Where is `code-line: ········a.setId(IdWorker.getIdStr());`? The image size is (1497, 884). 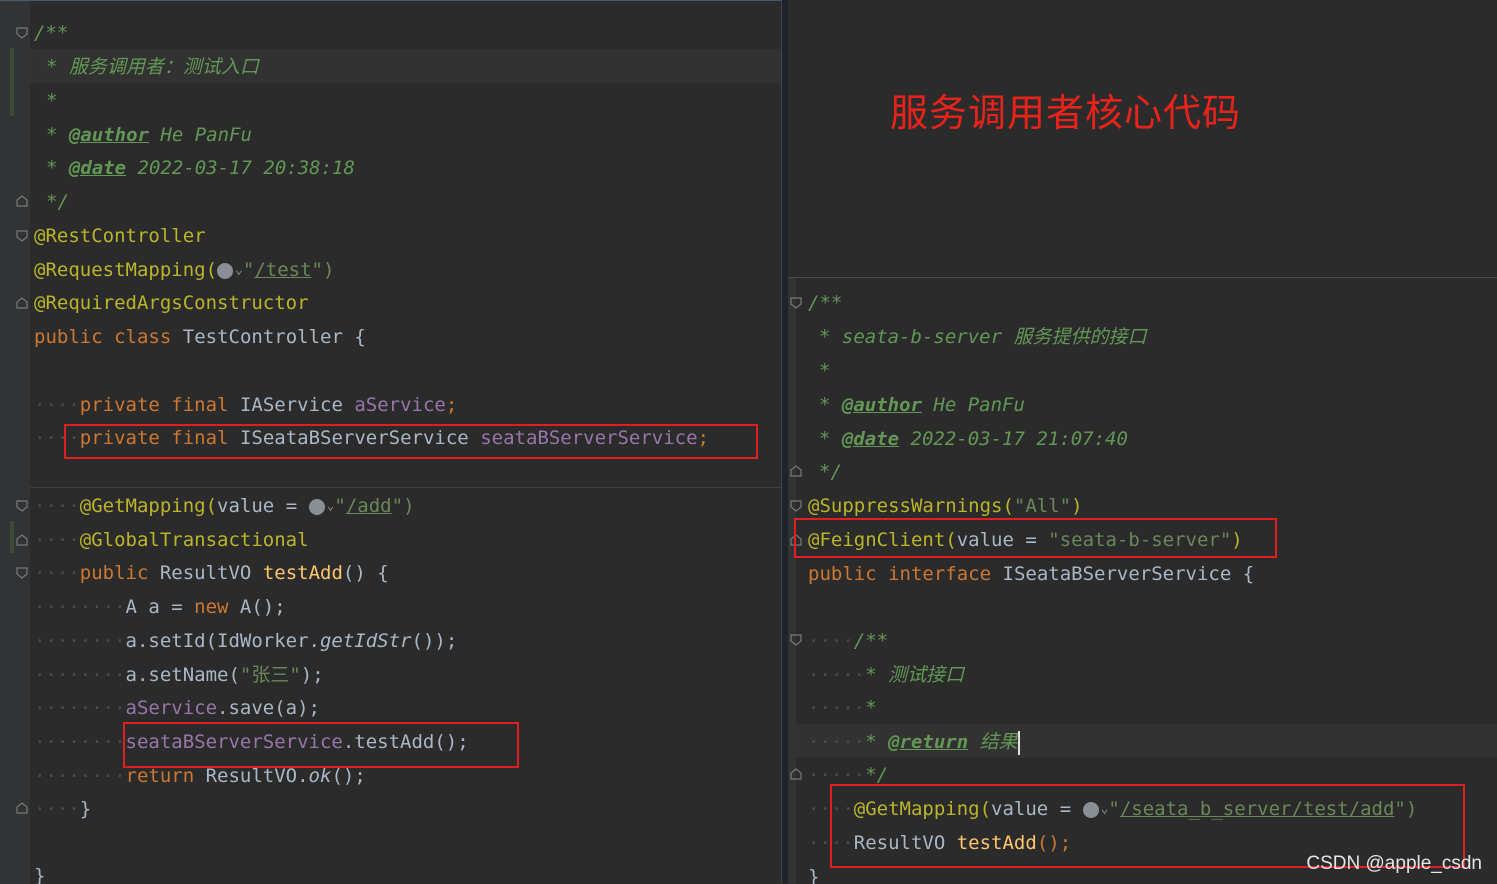
code-line: ········a.setId(IdWorker.getIdStr()); is located at coordinates (245, 641).